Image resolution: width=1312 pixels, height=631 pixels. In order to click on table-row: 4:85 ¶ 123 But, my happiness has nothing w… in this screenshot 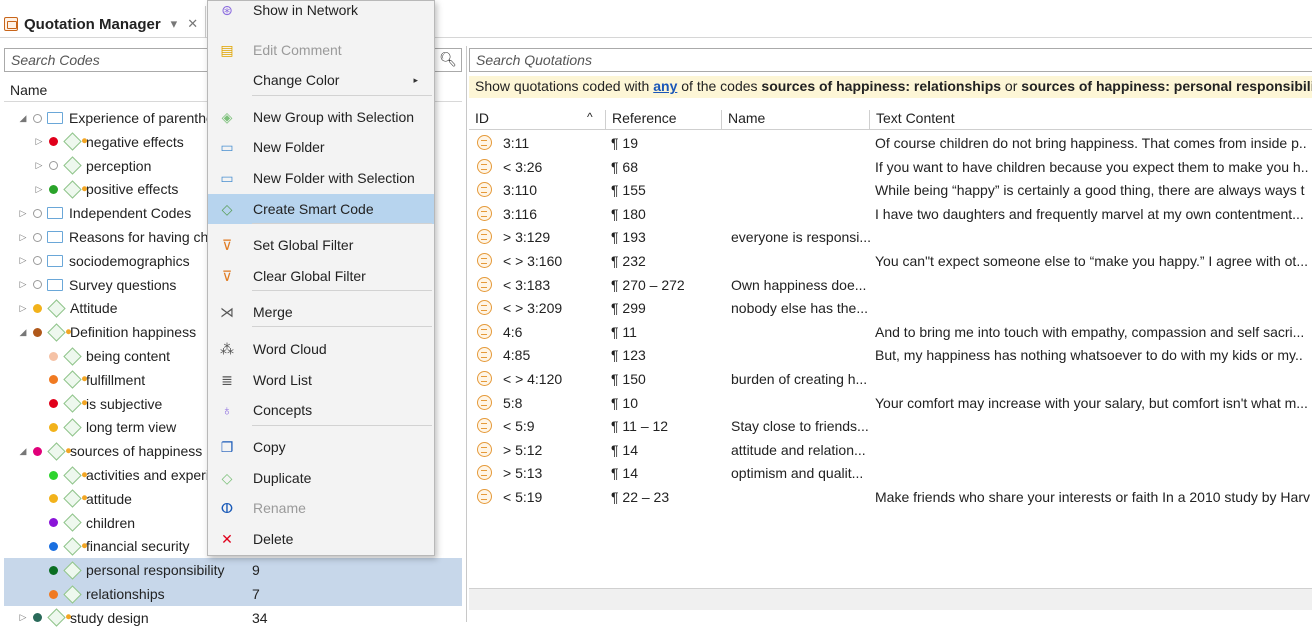, I will do `click(890, 356)`.